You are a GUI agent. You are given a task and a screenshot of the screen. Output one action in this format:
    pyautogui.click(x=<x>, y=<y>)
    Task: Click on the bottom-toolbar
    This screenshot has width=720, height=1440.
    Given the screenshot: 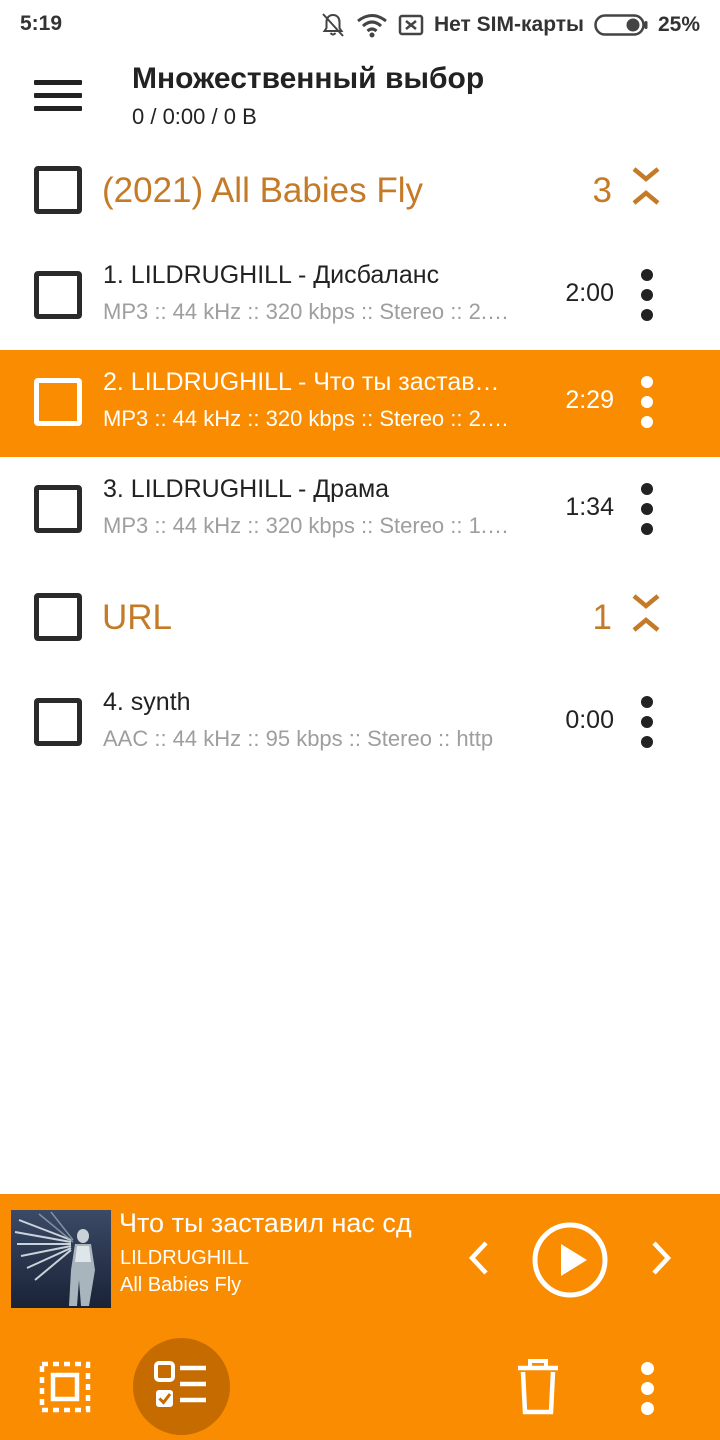 What is the action you would take?
    pyautogui.click(x=360, y=1388)
    